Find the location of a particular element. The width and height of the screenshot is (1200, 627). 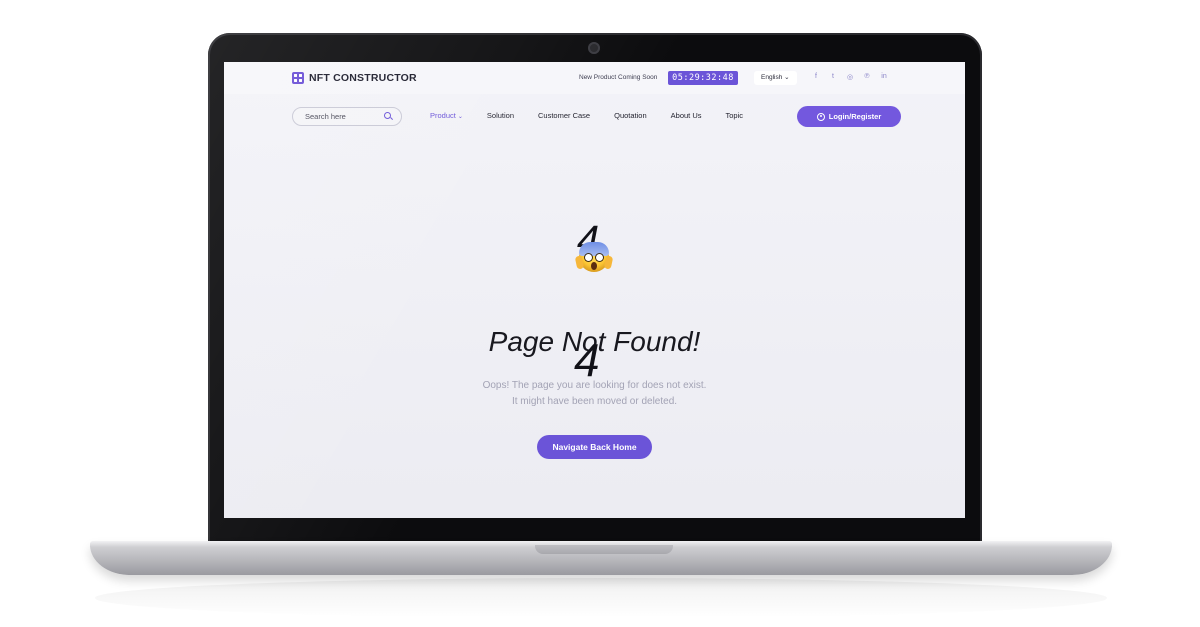

pinterest-icon: ℗ is located at coordinates (867, 77).